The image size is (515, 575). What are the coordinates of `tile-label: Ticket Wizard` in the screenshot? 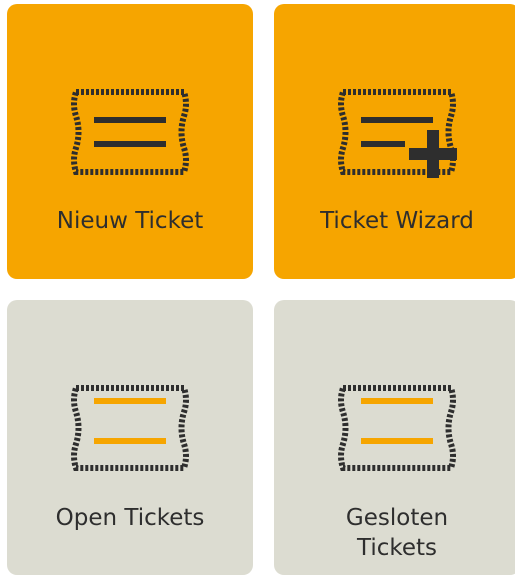 It's located at (397, 221).